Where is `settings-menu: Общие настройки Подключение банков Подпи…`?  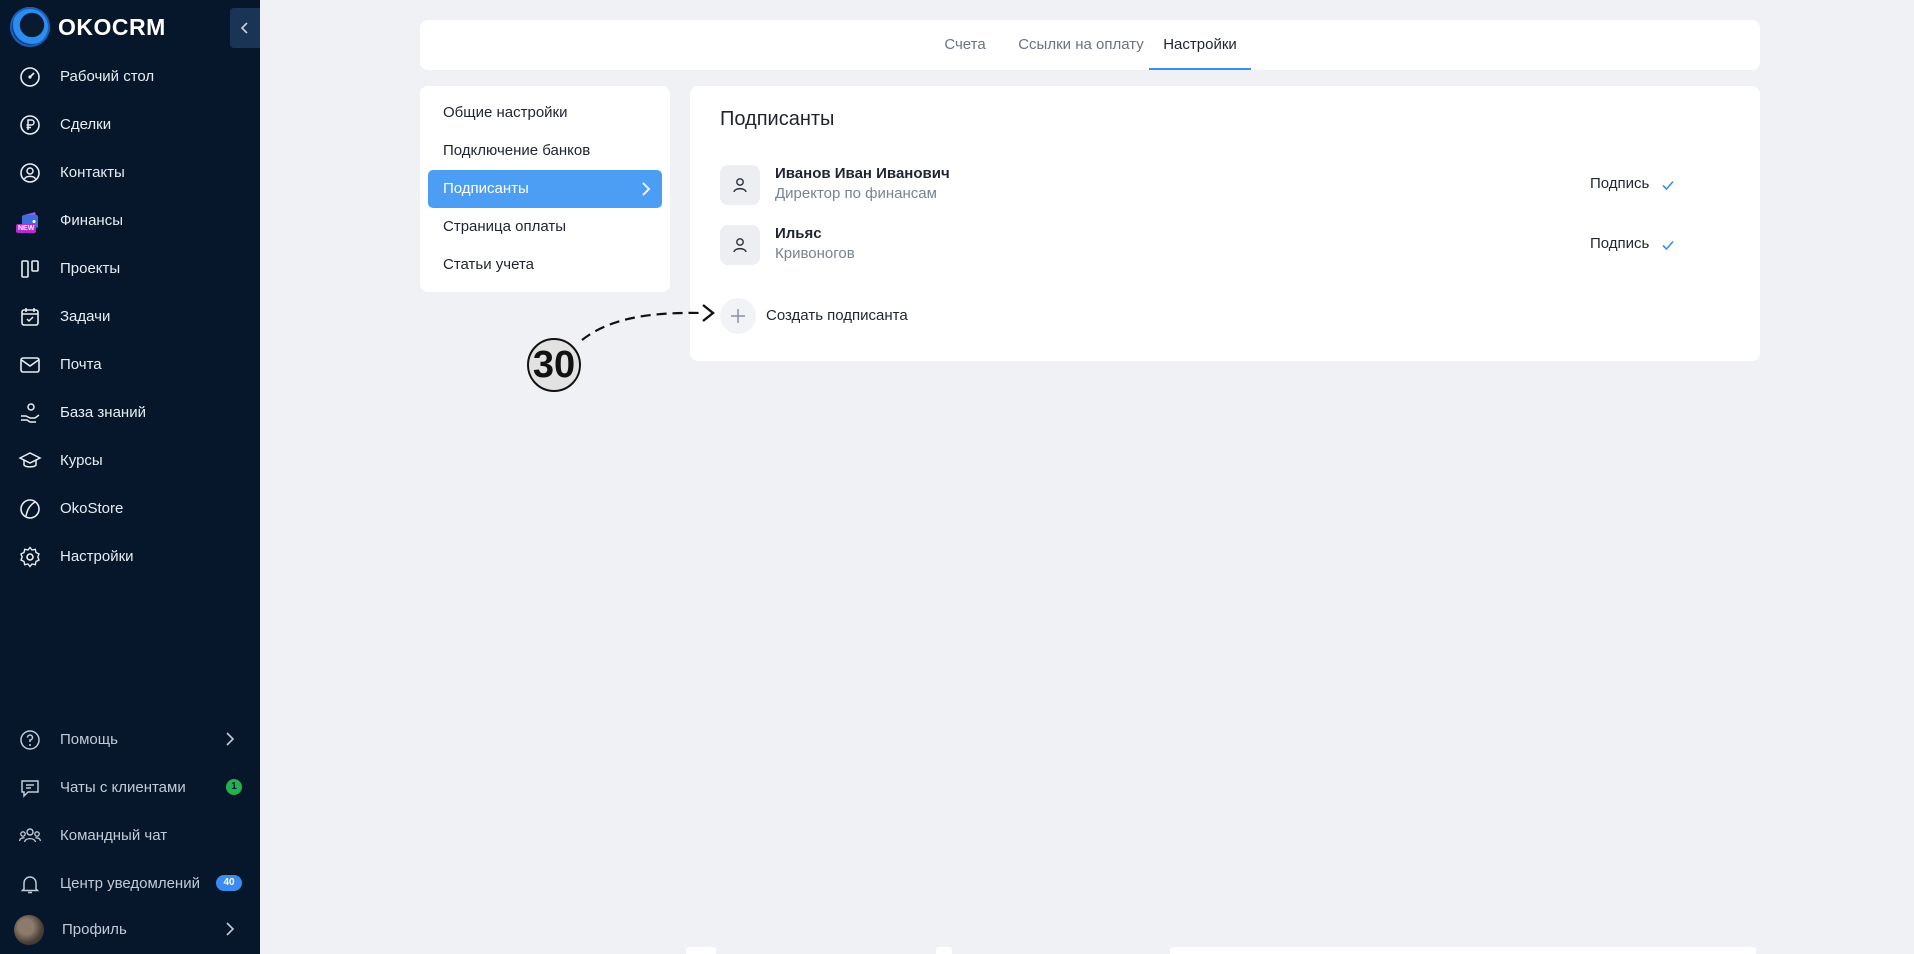
settings-menu: Общие настройки Подключение банков Подпи… is located at coordinates (545, 189).